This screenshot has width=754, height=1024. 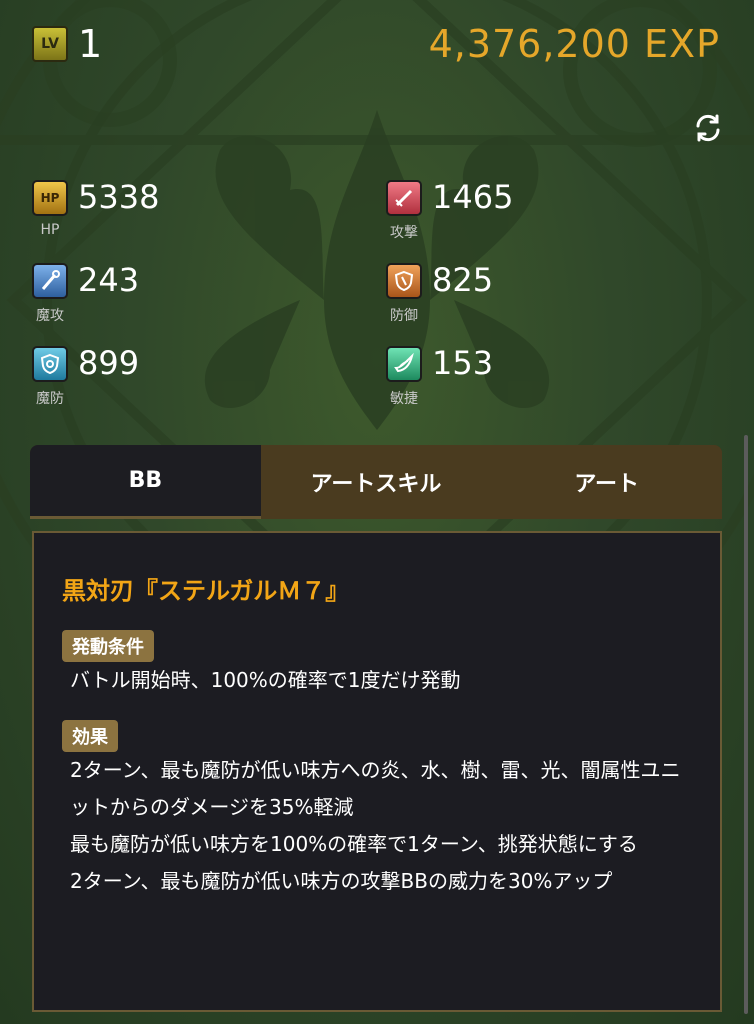 What do you see at coordinates (145, 482) in the screenshot?
I see `tab-bb: BB` at bounding box center [145, 482].